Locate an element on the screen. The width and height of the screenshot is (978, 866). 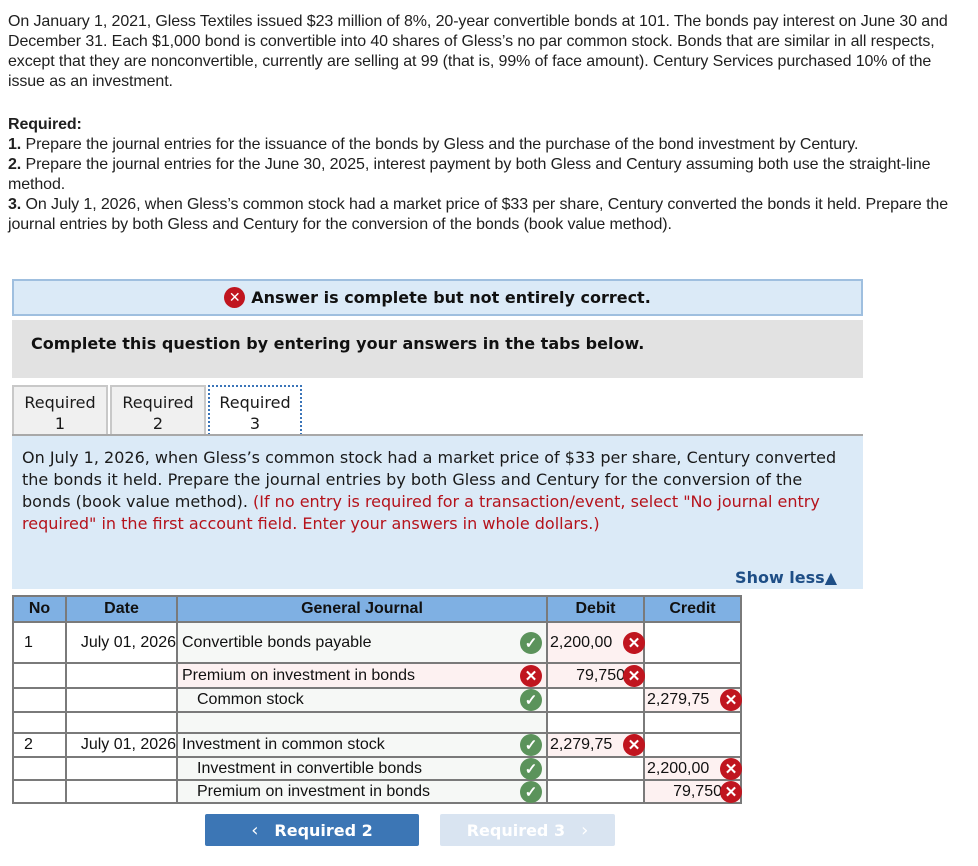
chevron-left-icon: ‹ is located at coordinates (255, 830).